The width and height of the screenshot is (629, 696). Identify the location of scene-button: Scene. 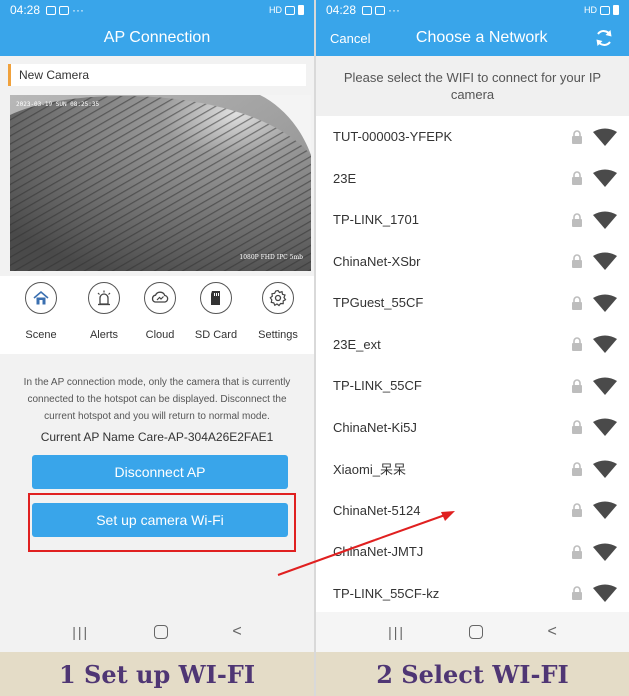
(41, 311).